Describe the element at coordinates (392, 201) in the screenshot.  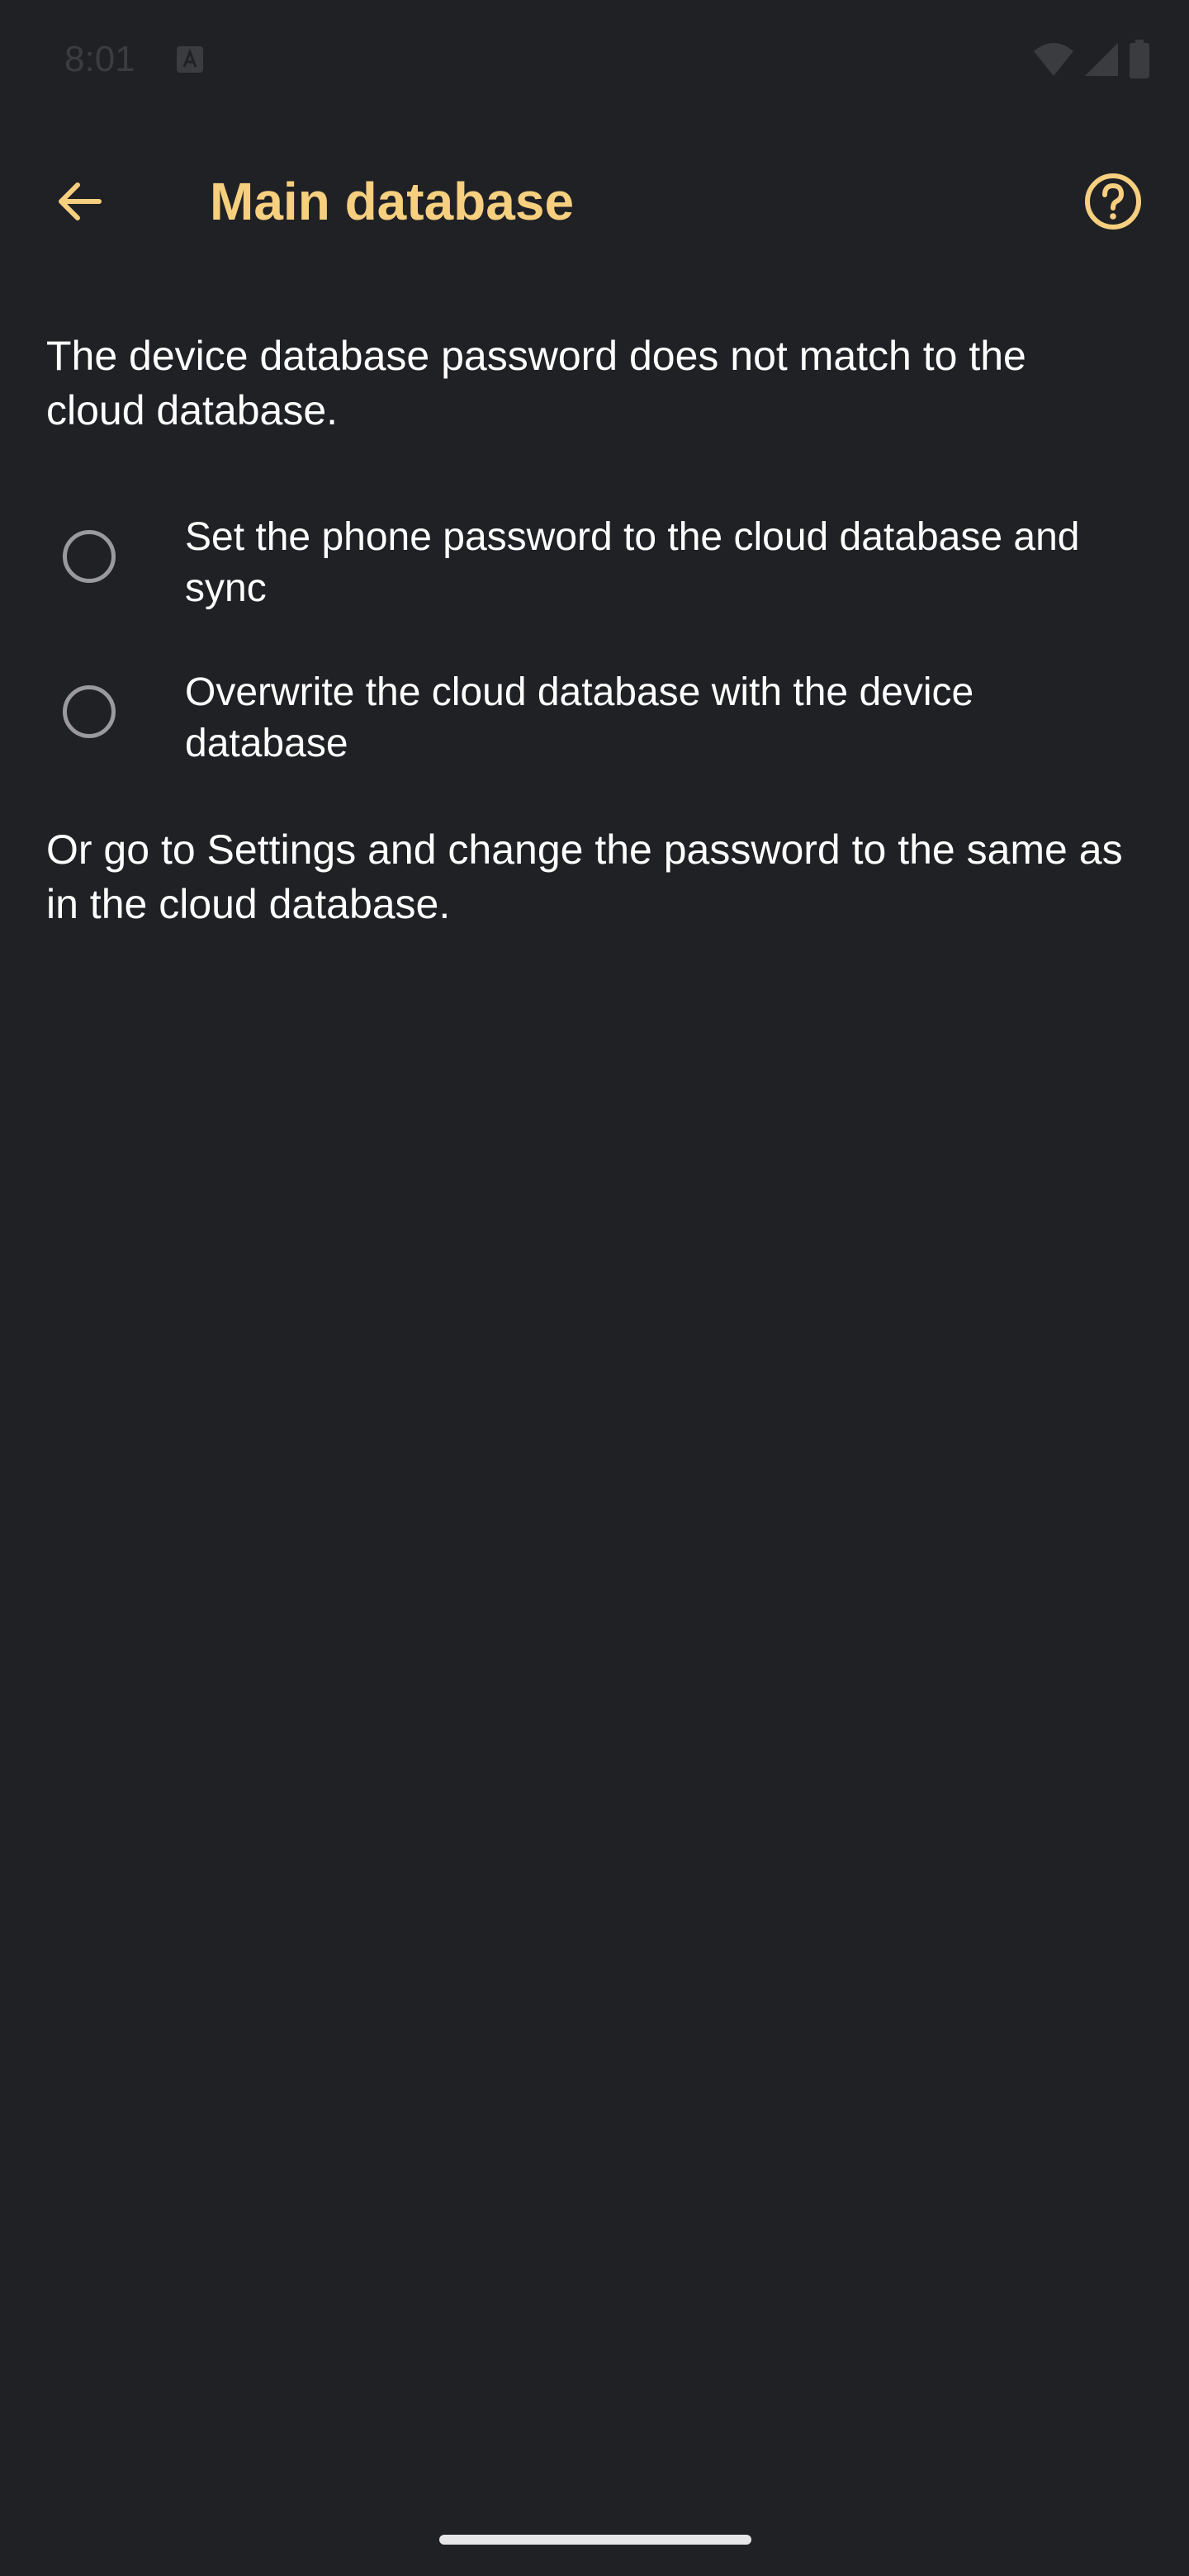
I see `page-title: Main database` at that location.